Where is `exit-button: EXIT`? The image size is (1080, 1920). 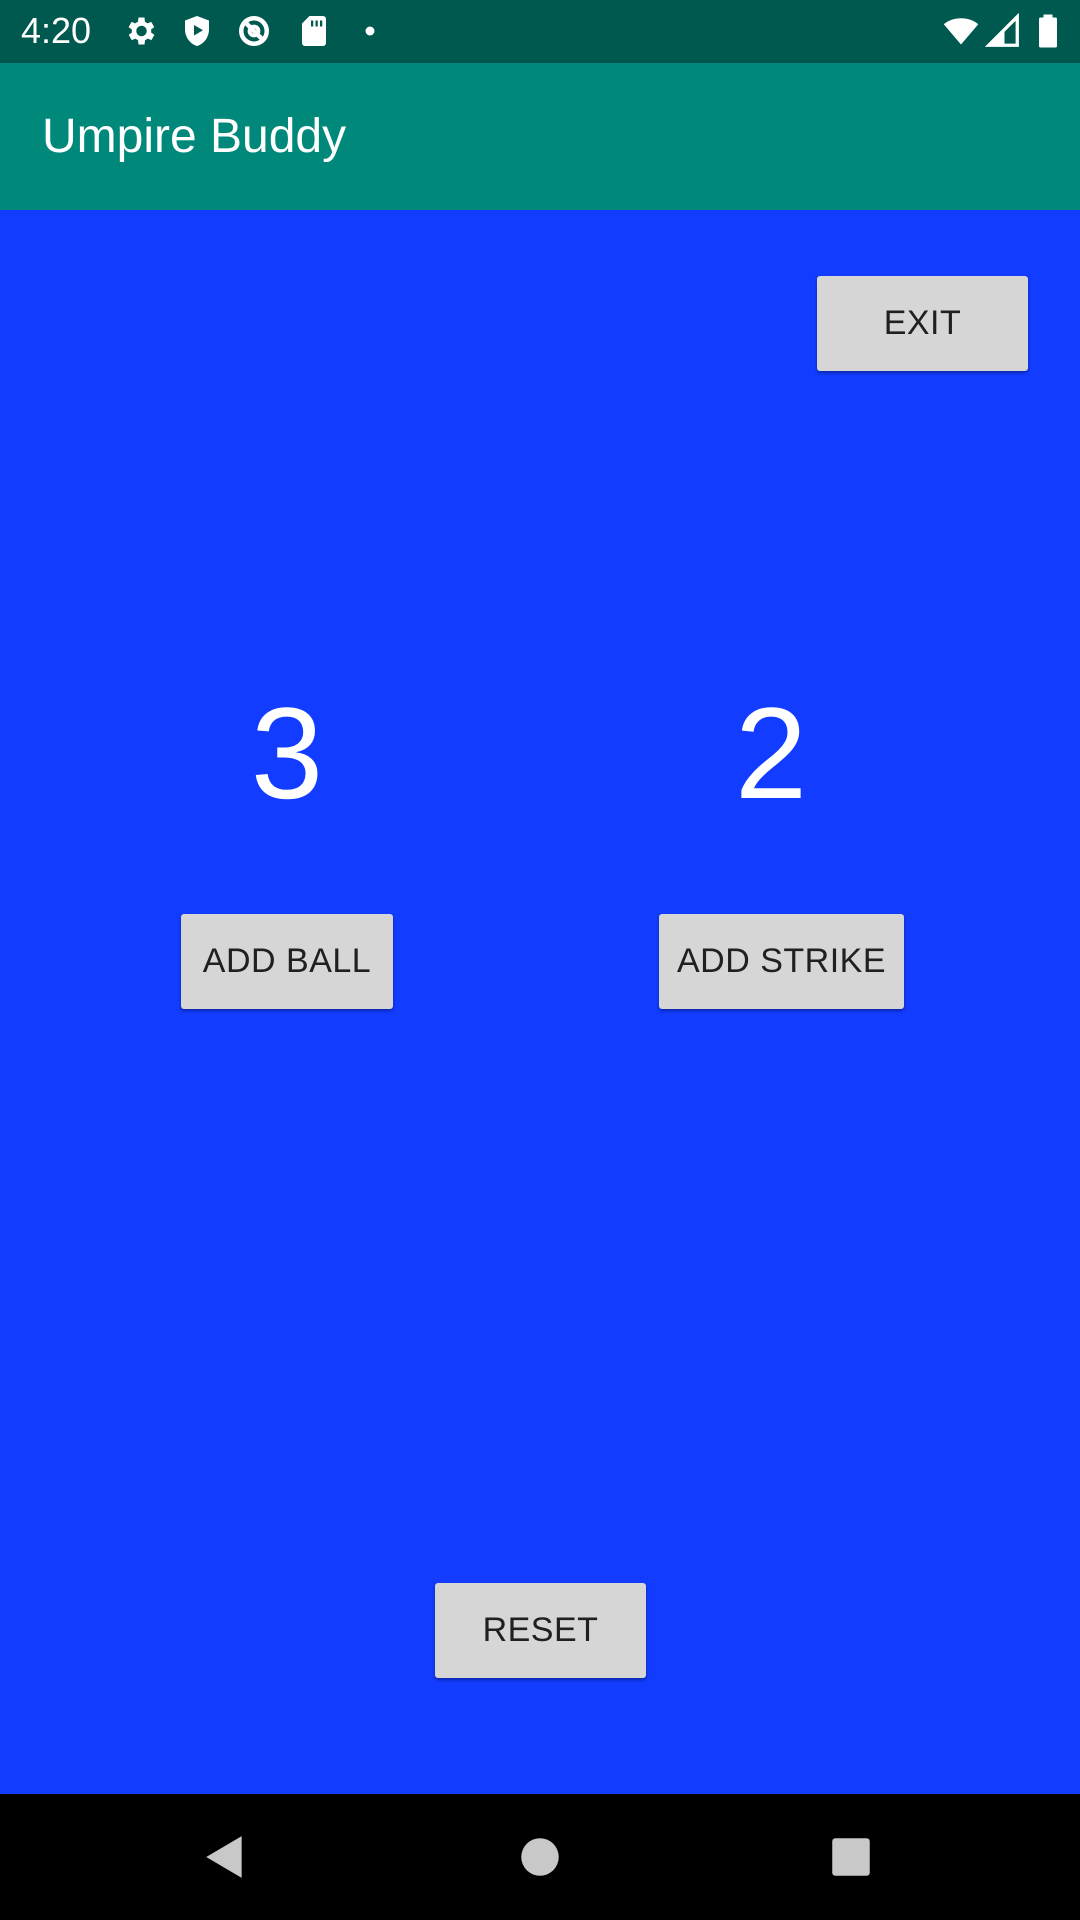
exit-button: EXIT is located at coordinates (922, 323).